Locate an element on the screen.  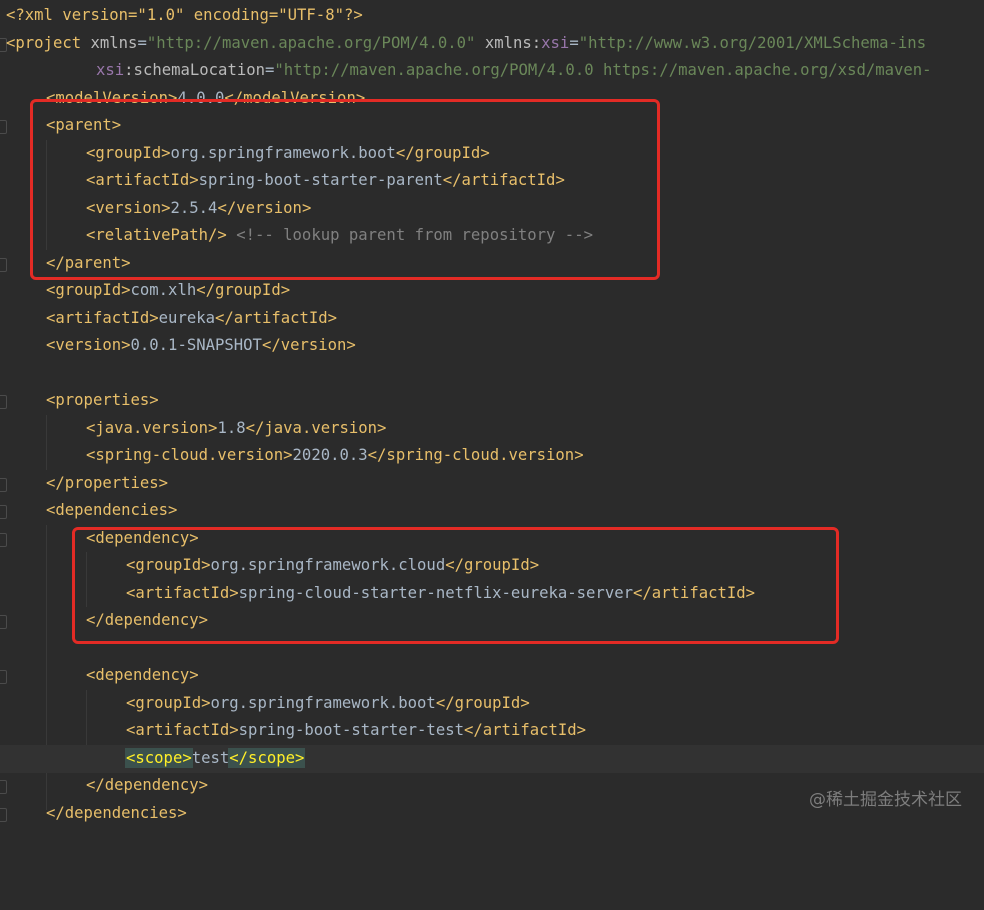
dependency-highlight-box is located at coordinates (455, 585).